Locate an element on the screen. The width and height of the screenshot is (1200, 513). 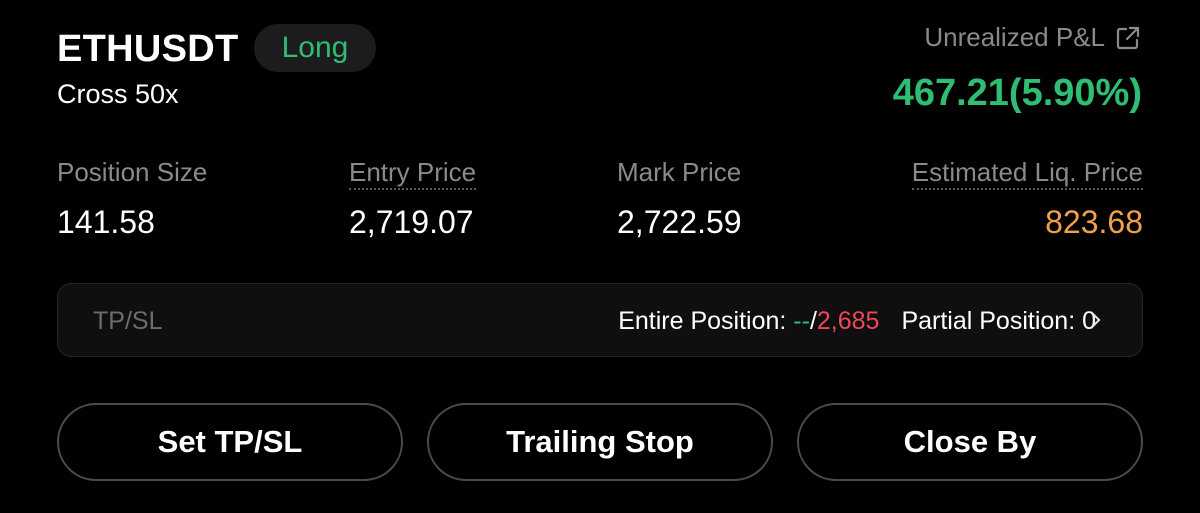
mark-price-label: Mark Price is located at coordinates (679, 172).